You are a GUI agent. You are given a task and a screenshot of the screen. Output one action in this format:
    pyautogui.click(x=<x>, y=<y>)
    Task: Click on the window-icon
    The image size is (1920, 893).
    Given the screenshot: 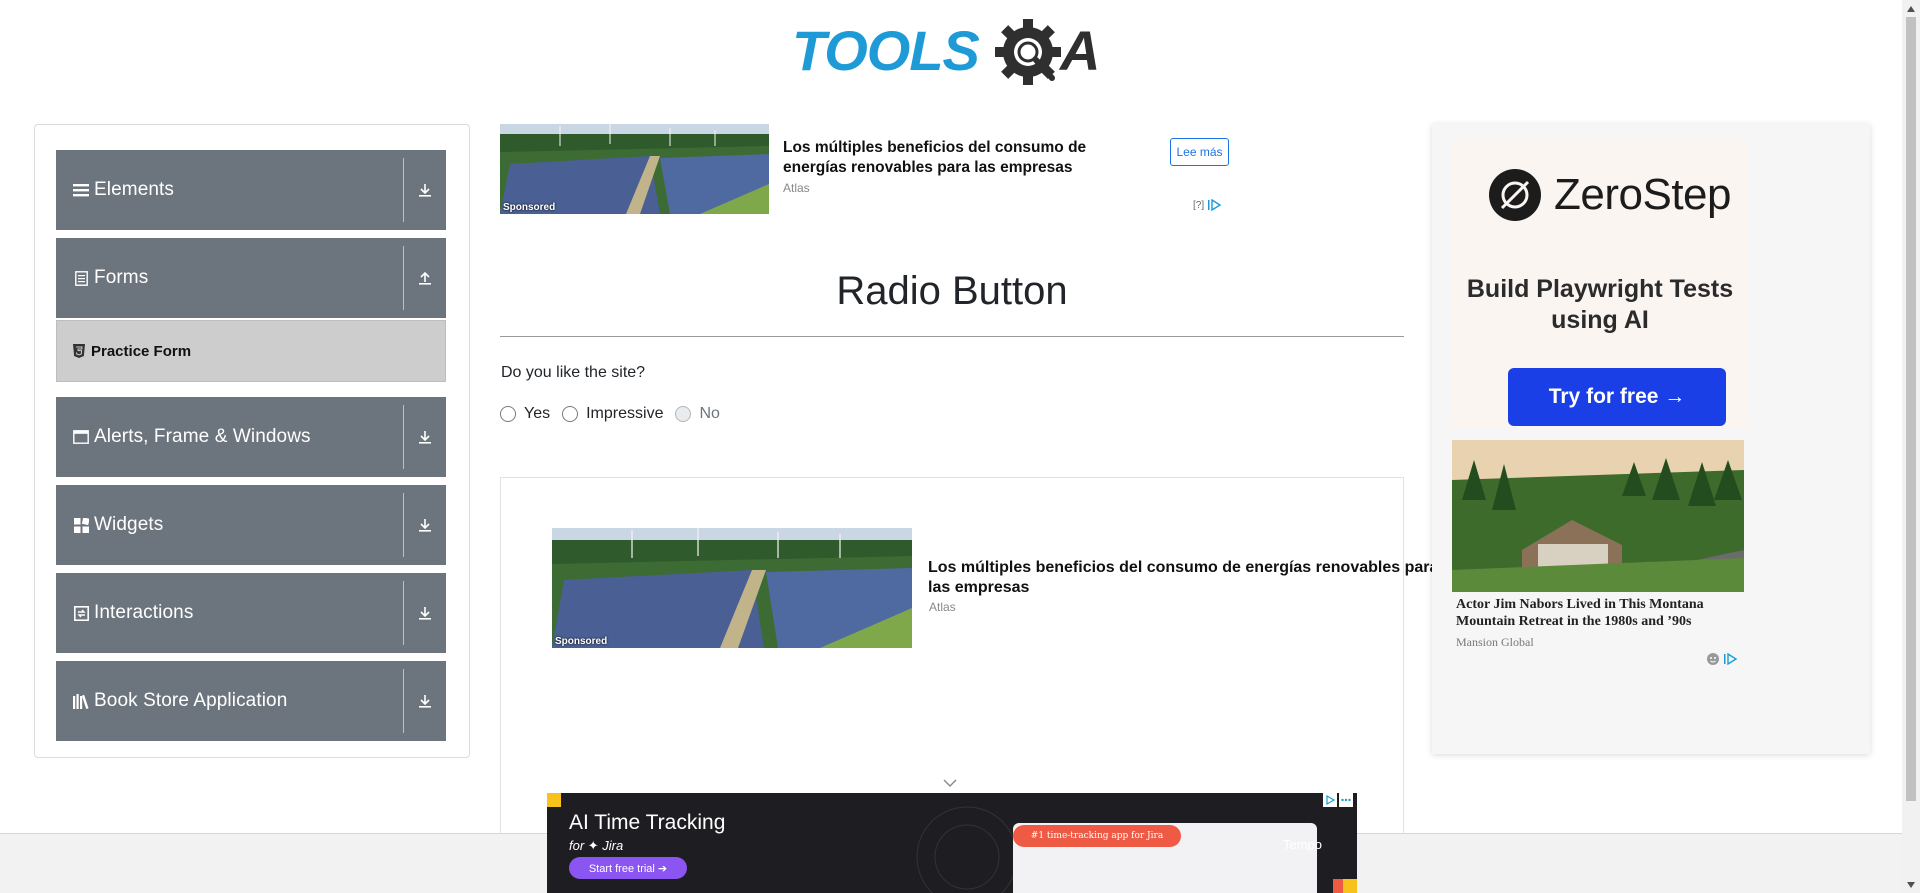 What is the action you would take?
    pyautogui.click(x=81, y=437)
    